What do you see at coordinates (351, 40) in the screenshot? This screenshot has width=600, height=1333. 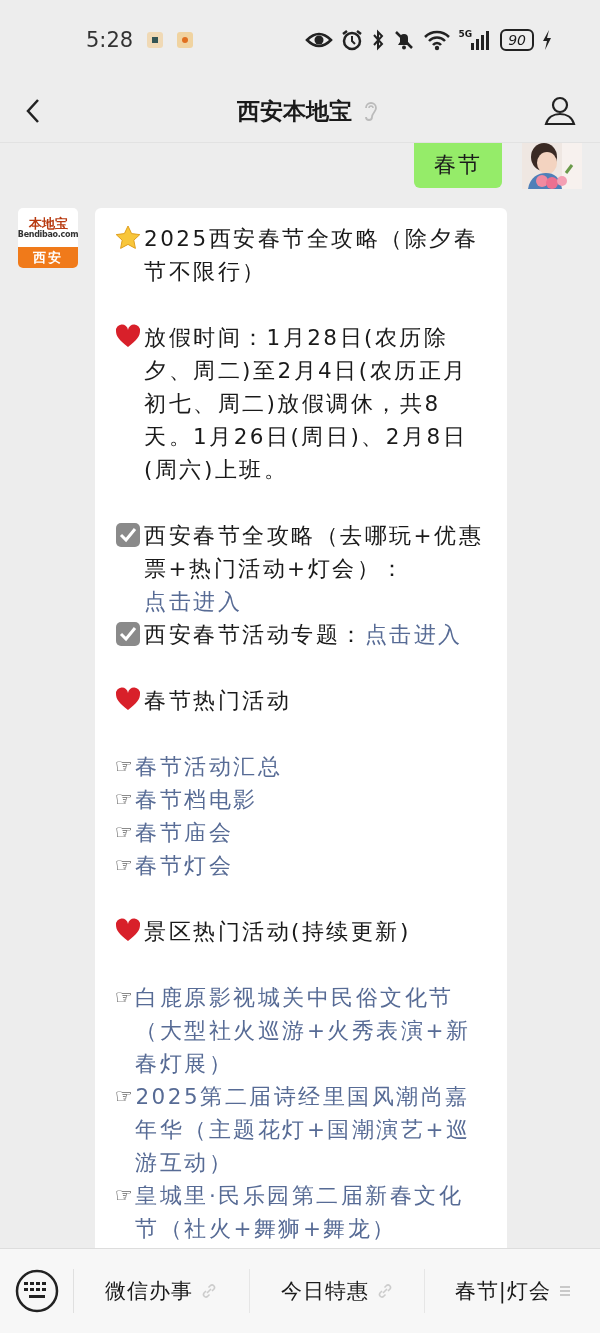 I see `alarm-icon` at bounding box center [351, 40].